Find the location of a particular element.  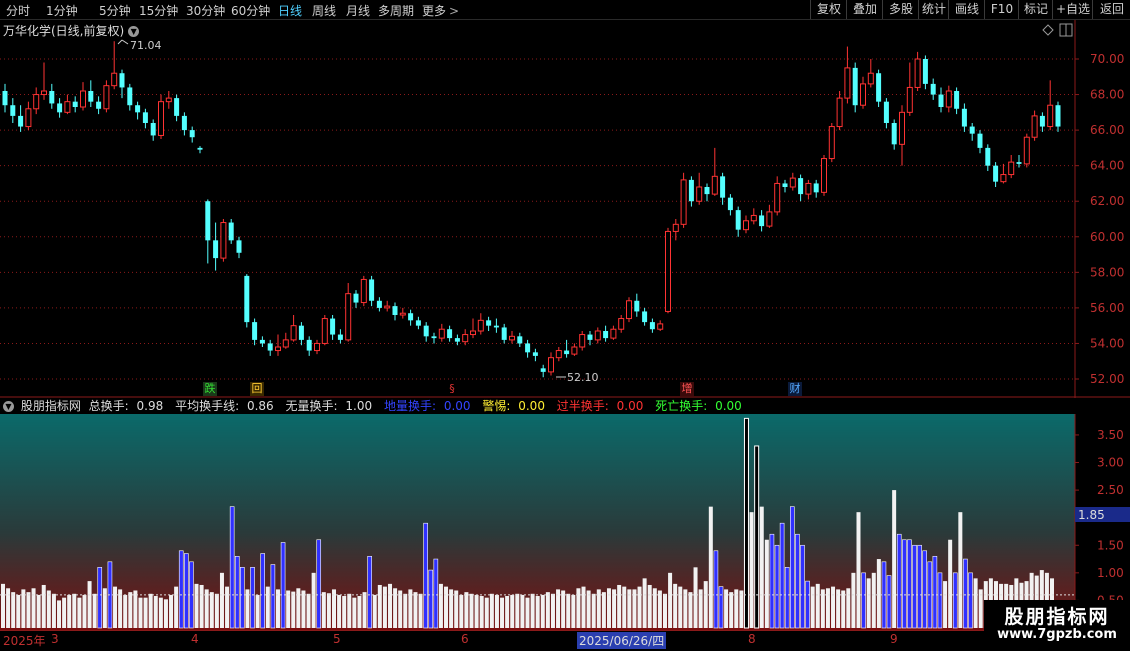

marker-increase: 增 is located at coordinates (687, 389).